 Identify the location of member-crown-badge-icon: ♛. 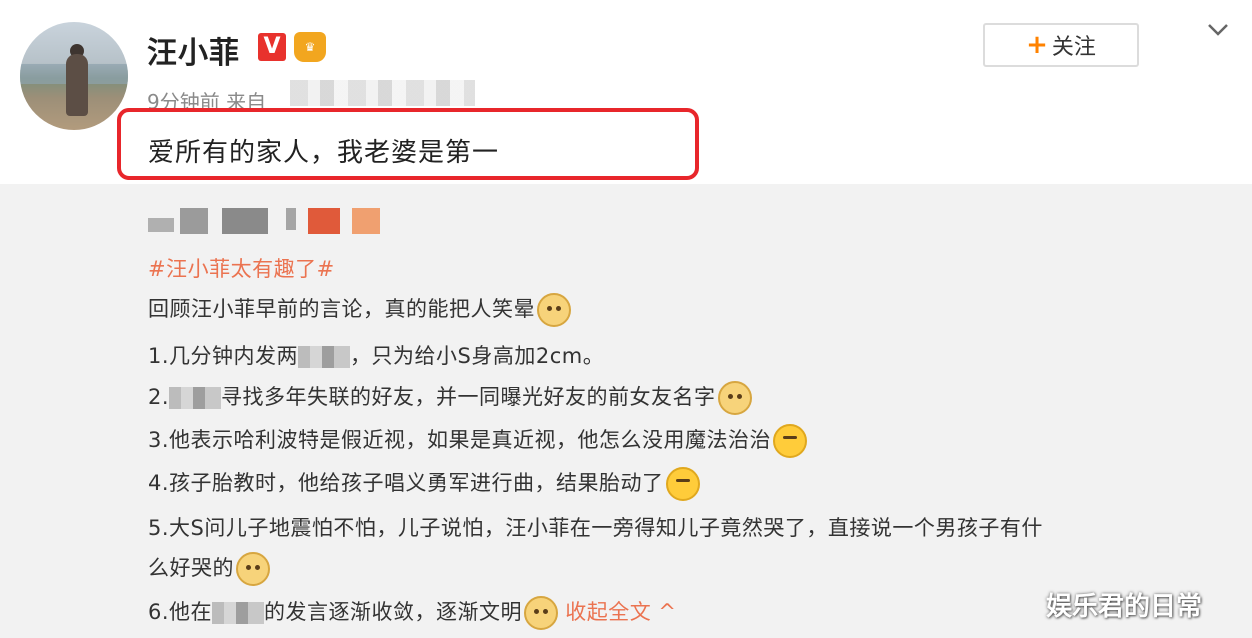
(310, 47).